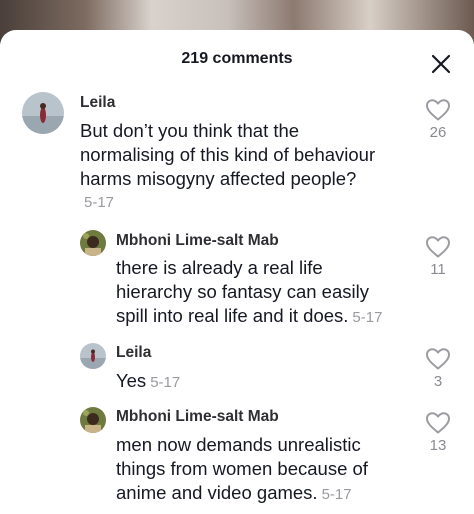 This screenshot has height=514, width=474. What do you see at coordinates (238, 444) in the screenshot?
I see `comment-text-line: men now demands unrealistic` at bounding box center [238, 444].